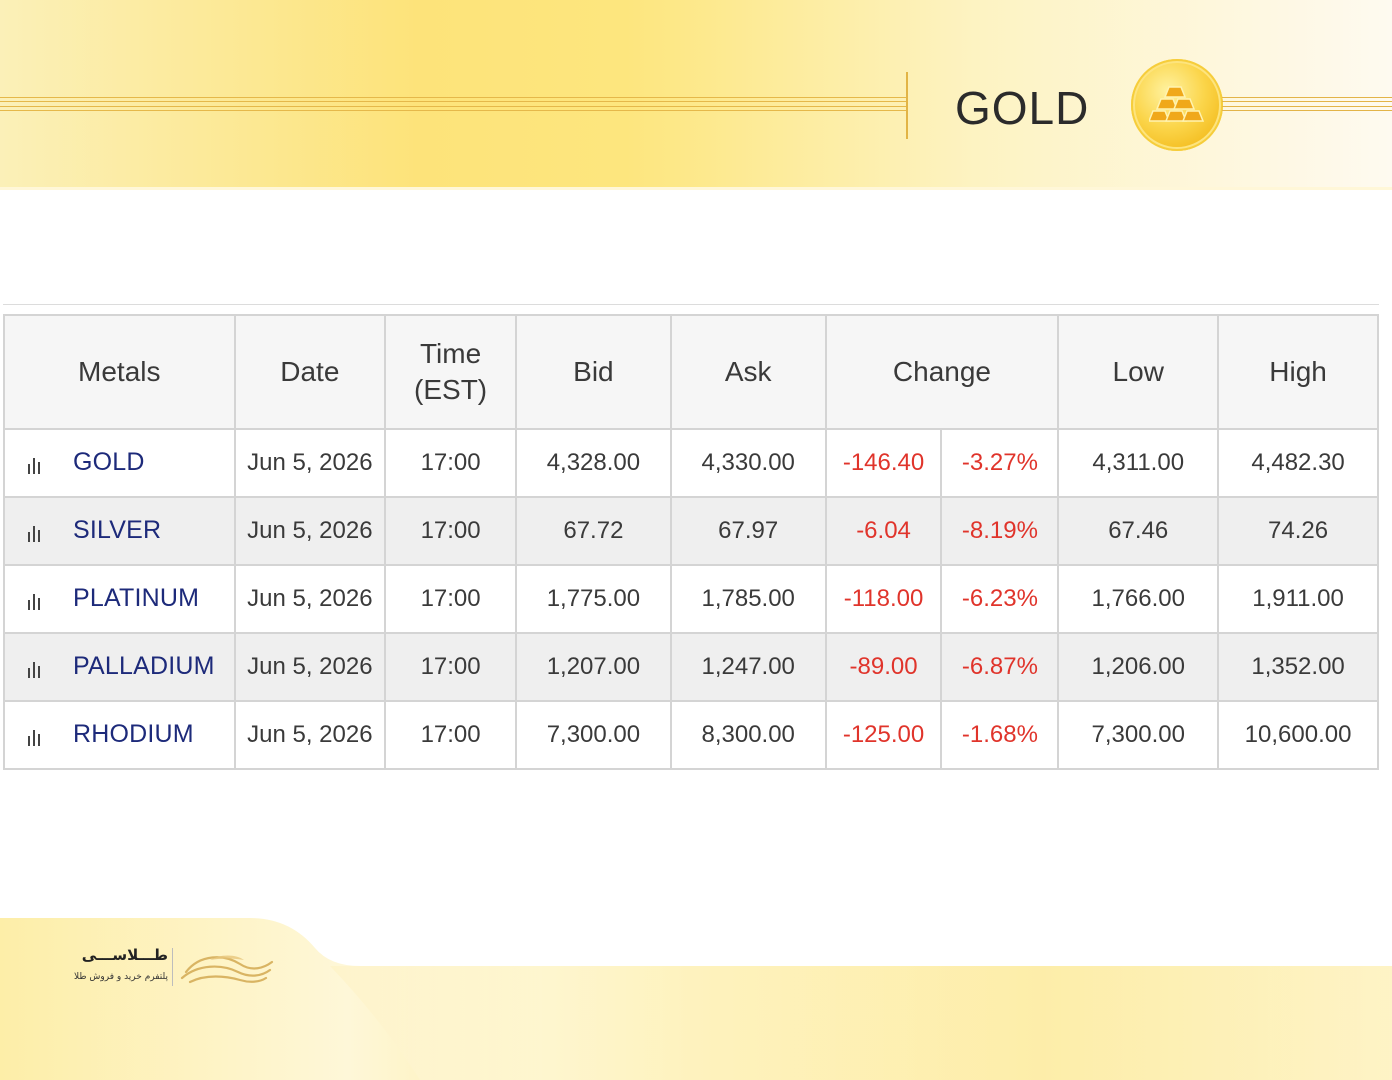 This screenshot has height=1080, width=1392. Describe the element at coordinates (1298, 667) in the screenshot. I see `high-cell: 1,352.00` at that location.